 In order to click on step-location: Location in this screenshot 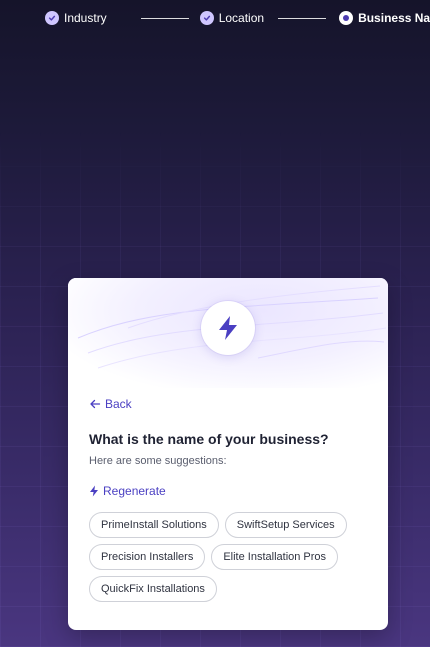, I will do `click(232, 18)`.